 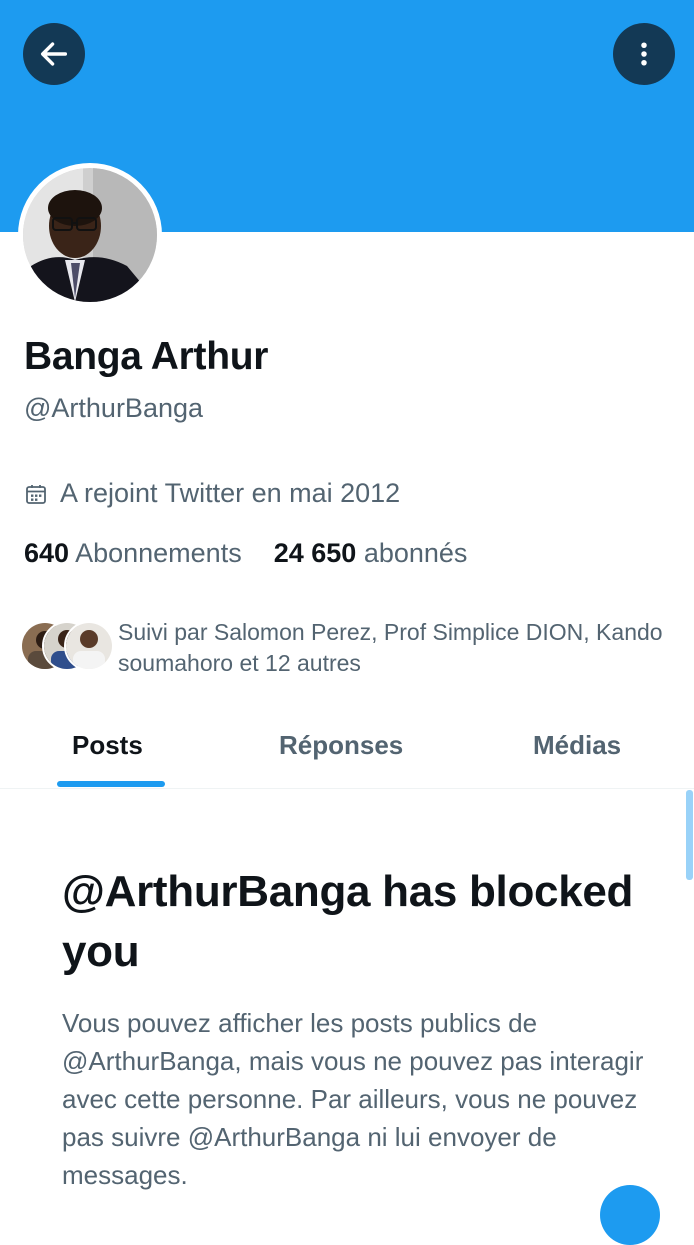 I want to click on compose-button, so click(x=630, y=1215).